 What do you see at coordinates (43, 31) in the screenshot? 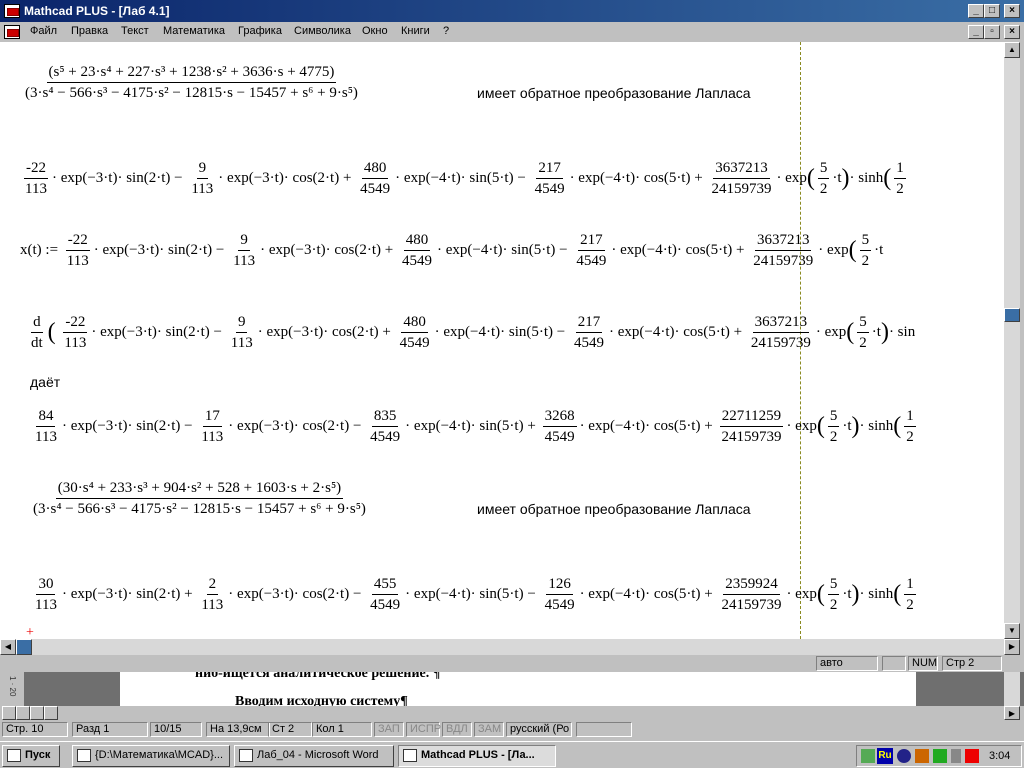
I see `menu-file: Файл` at bounding box center [43, 31].